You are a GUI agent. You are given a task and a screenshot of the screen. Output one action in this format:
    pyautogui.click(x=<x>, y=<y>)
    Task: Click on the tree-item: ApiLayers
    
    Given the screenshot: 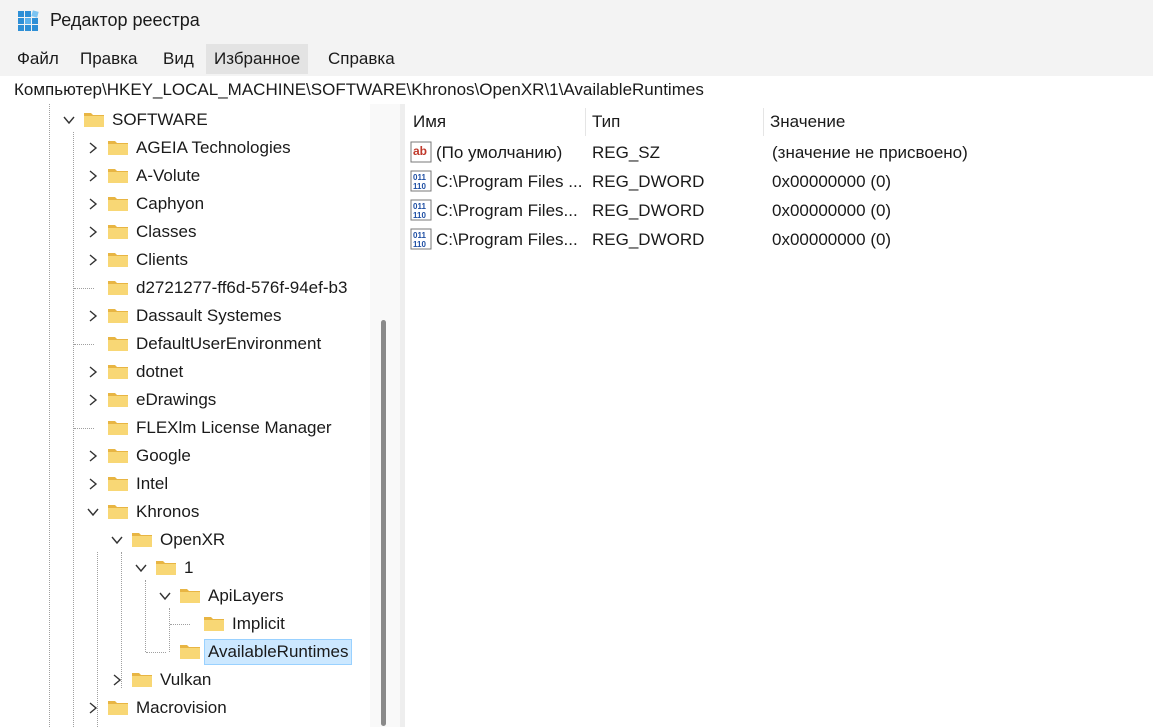 What is the action you would take?
    pyautogui.click(x=185, y=596)
    